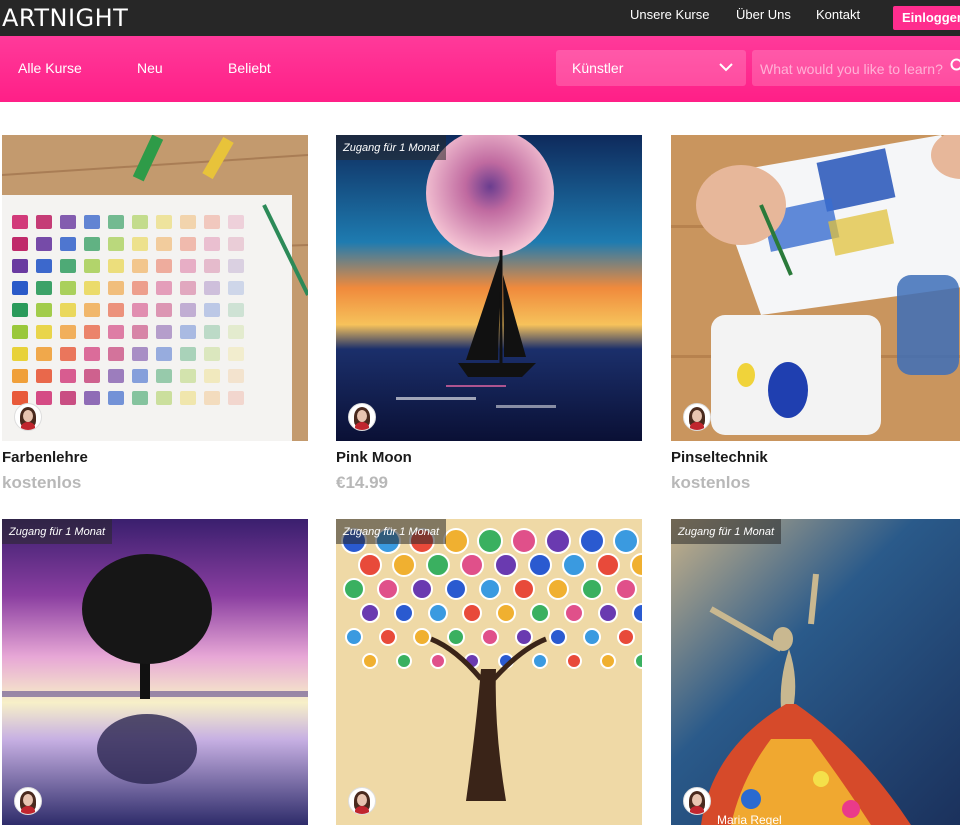 Image resolution: width=960 pixels, height=825 pixels. Describe the element at coordinates (489, 483) in the screenshot. I see `course-price: €14.99` at that location.